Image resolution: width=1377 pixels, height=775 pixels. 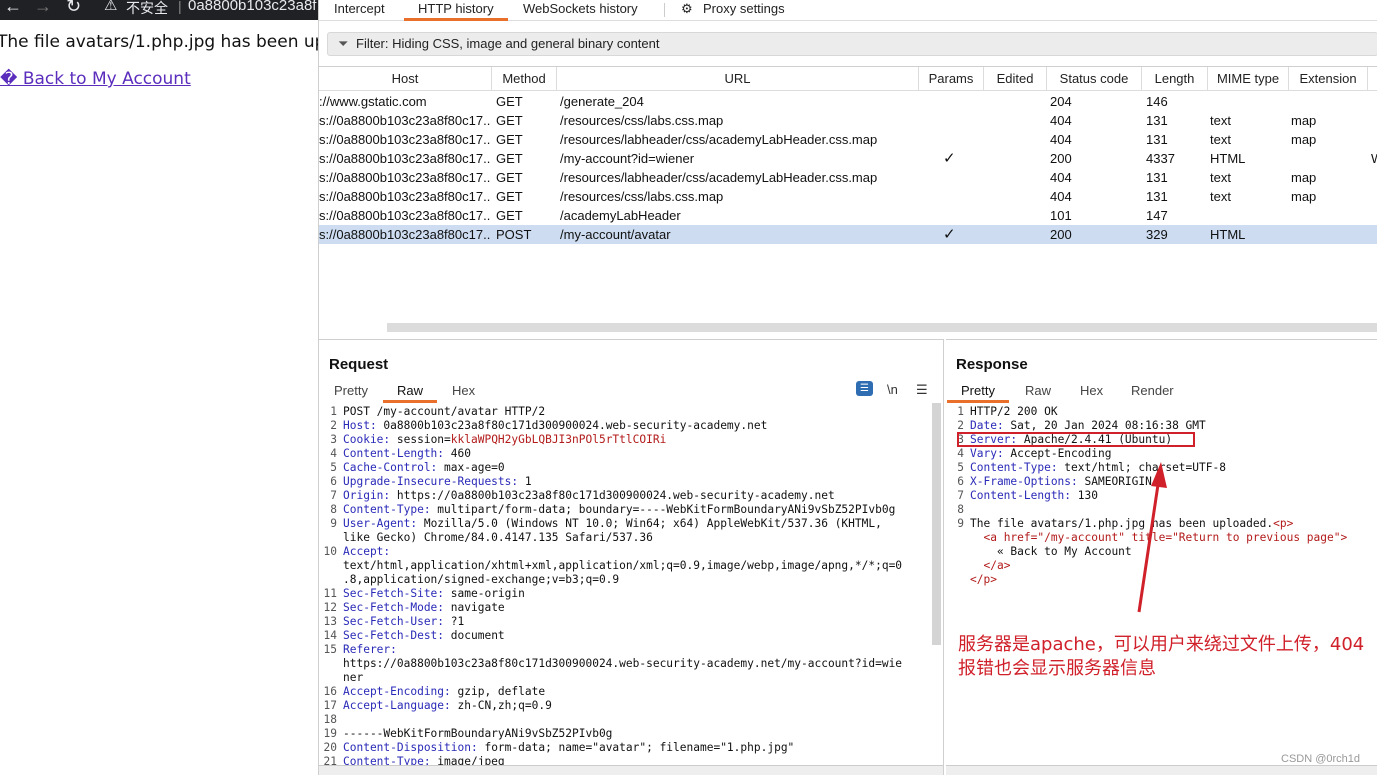 What do you see at coordinates (463, 390) in the screenshot?
I see `request-tab-hex: Hex` at bounding box center [463, 390].